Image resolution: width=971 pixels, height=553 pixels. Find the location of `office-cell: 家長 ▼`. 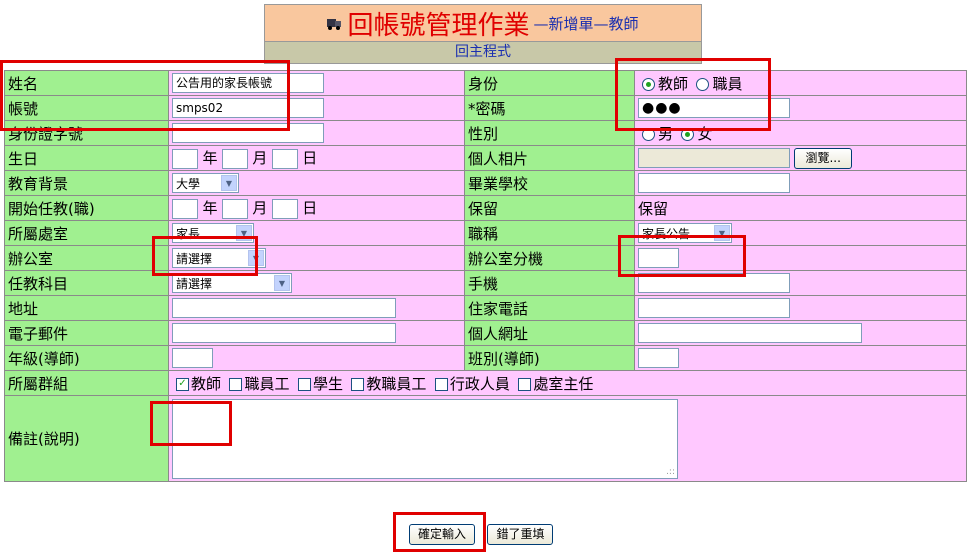

office-cell: 家長 ▼ is located at coordinates (316, 233).